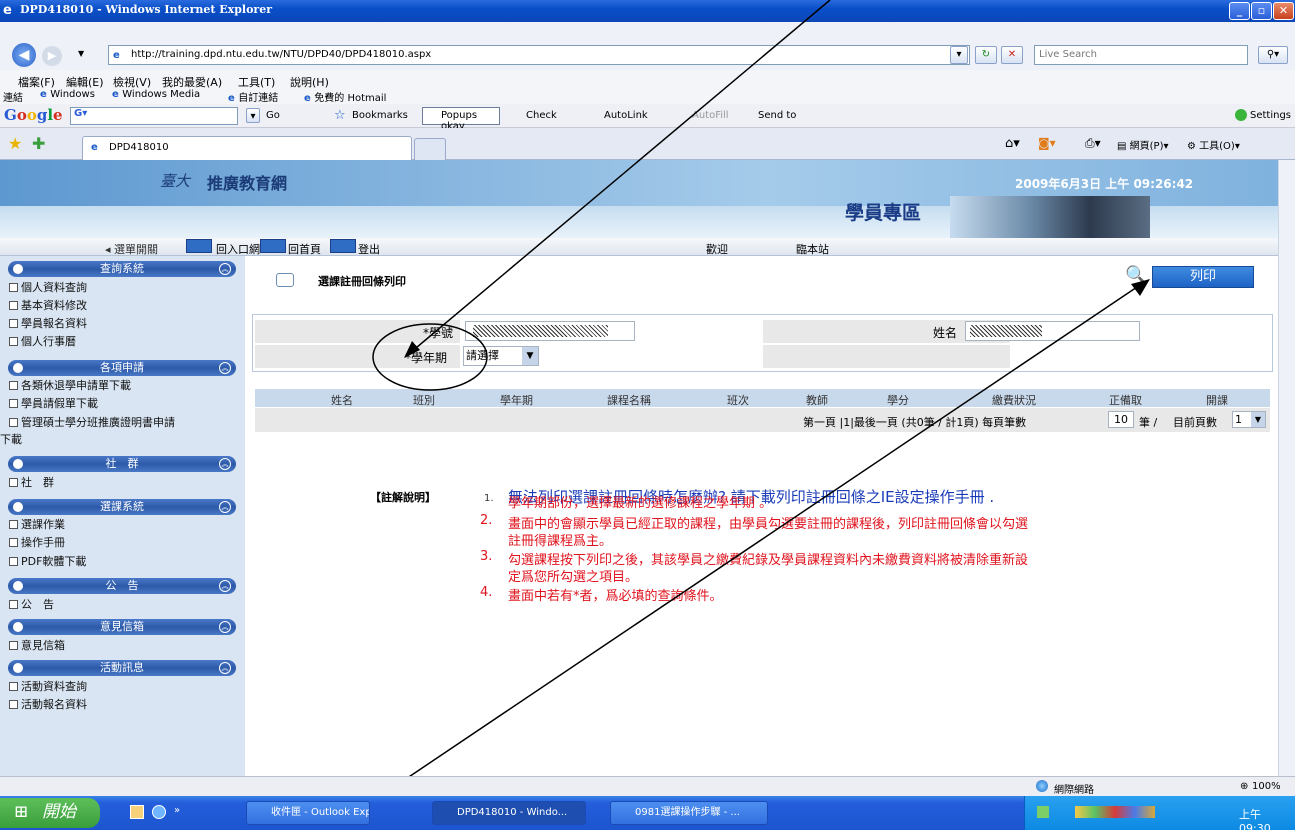 Image resolution: width=1295 pixels, height=830 pixels. Describe the element at coordinates (1203, 277) in the screenshot. I see `print-button: 列印` at that location.